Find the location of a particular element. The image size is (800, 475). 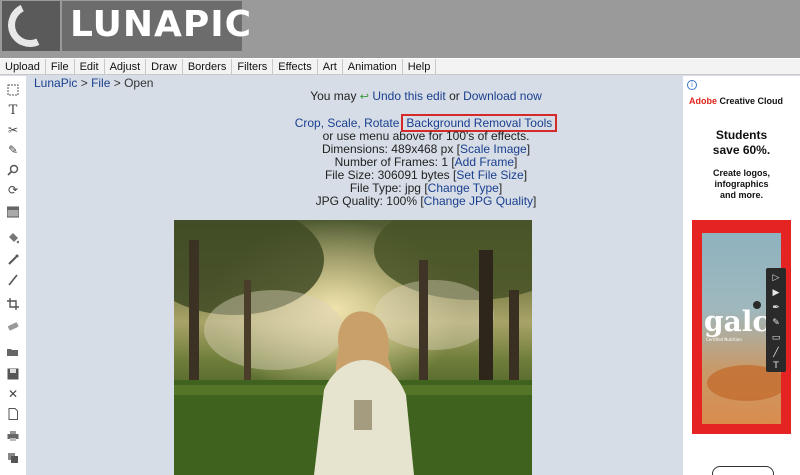

layers-icon is located at coordinates (13, 458).